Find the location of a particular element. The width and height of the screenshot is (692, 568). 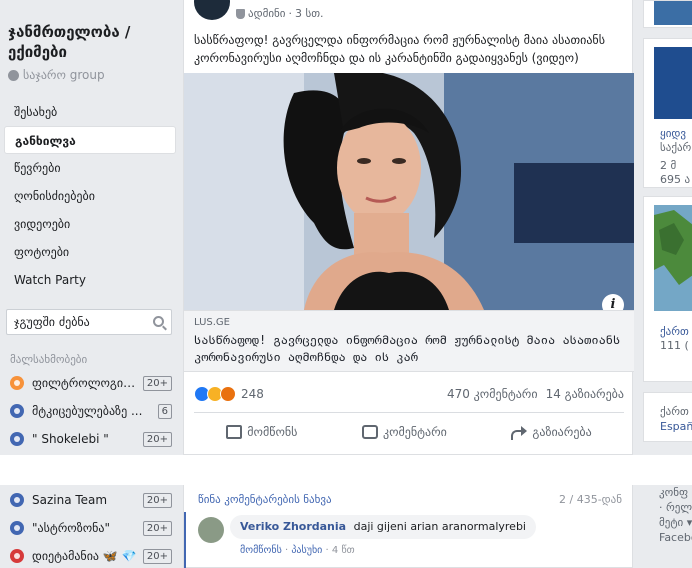

commenter-name: Veriko Zhordania is located at coordinates (293, 526).